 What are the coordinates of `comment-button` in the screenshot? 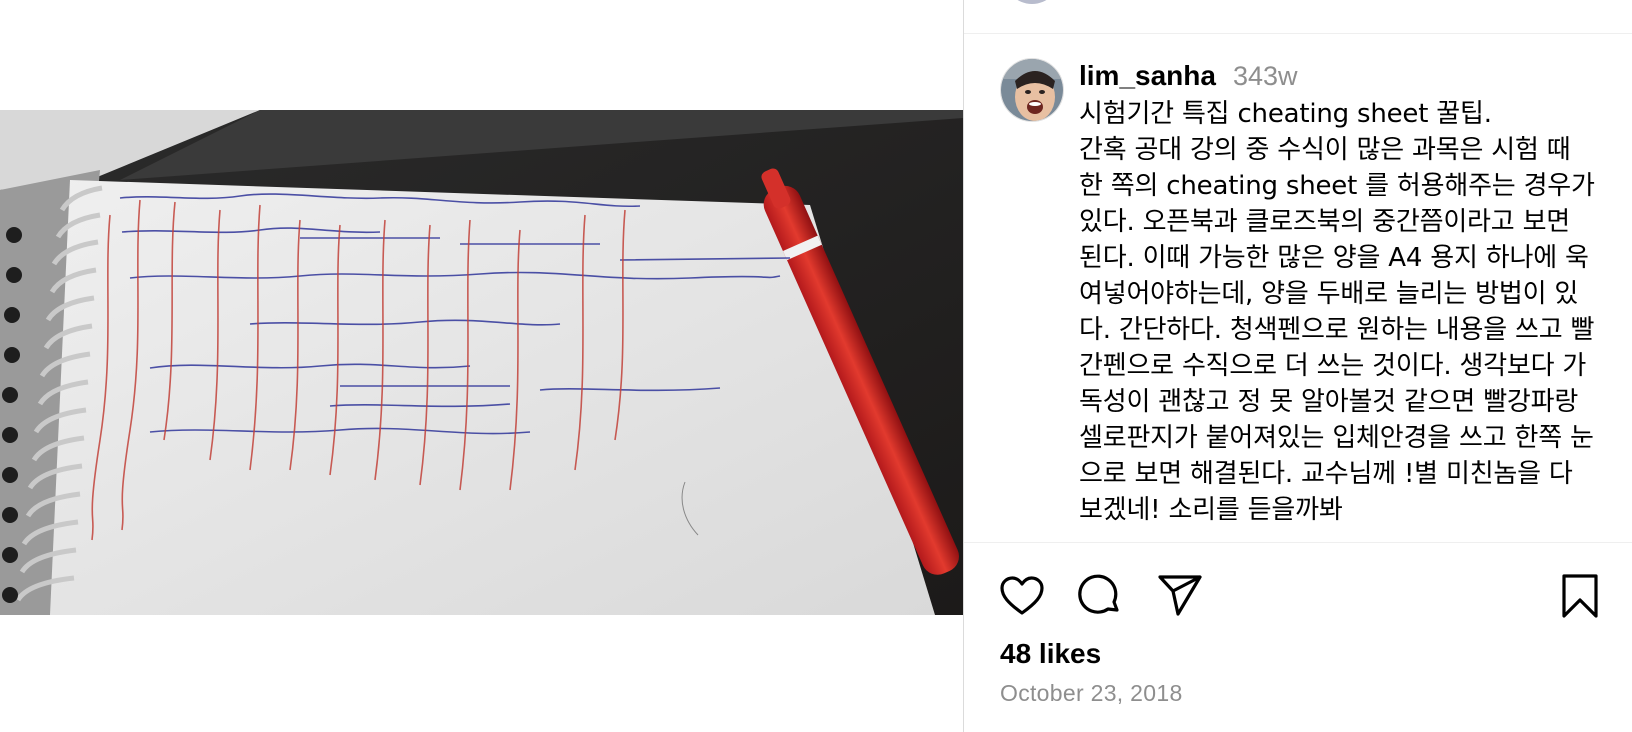 It's located at (1100, 596).